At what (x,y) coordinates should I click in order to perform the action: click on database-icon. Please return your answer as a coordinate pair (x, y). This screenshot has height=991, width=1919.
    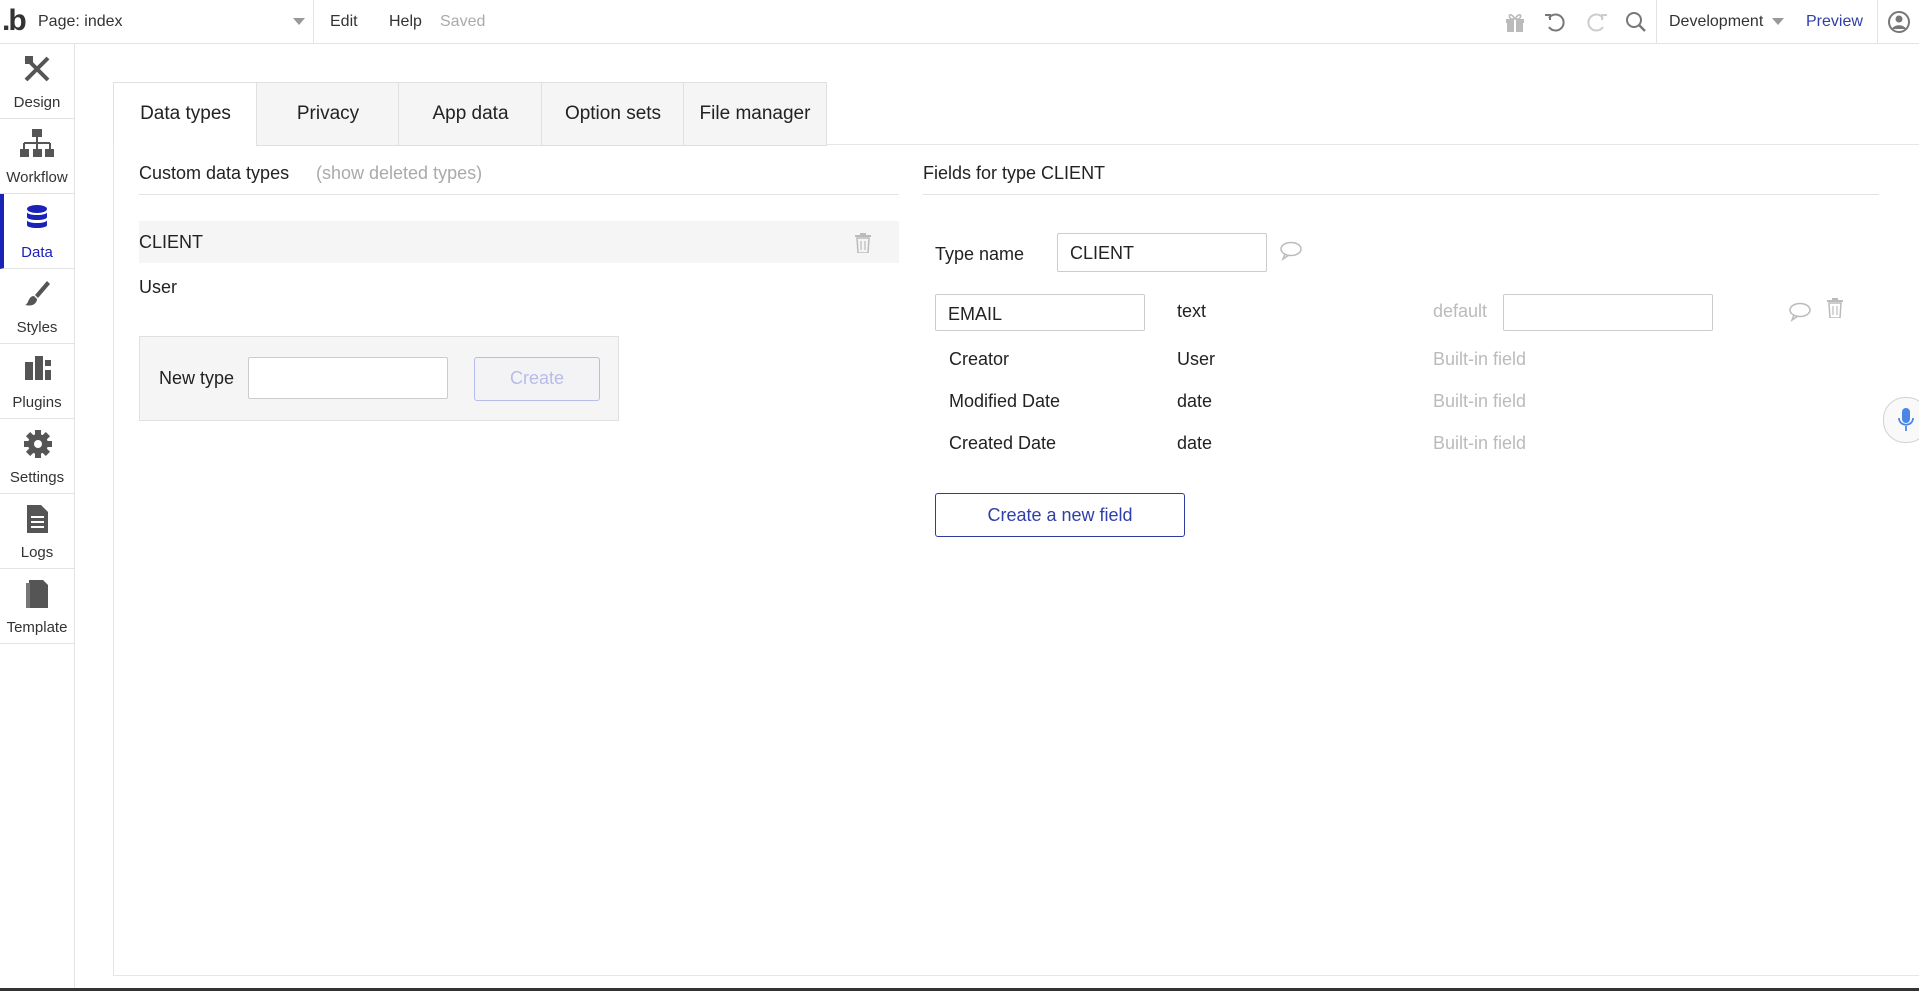
    Looking at the image, I should click on (37, 216).